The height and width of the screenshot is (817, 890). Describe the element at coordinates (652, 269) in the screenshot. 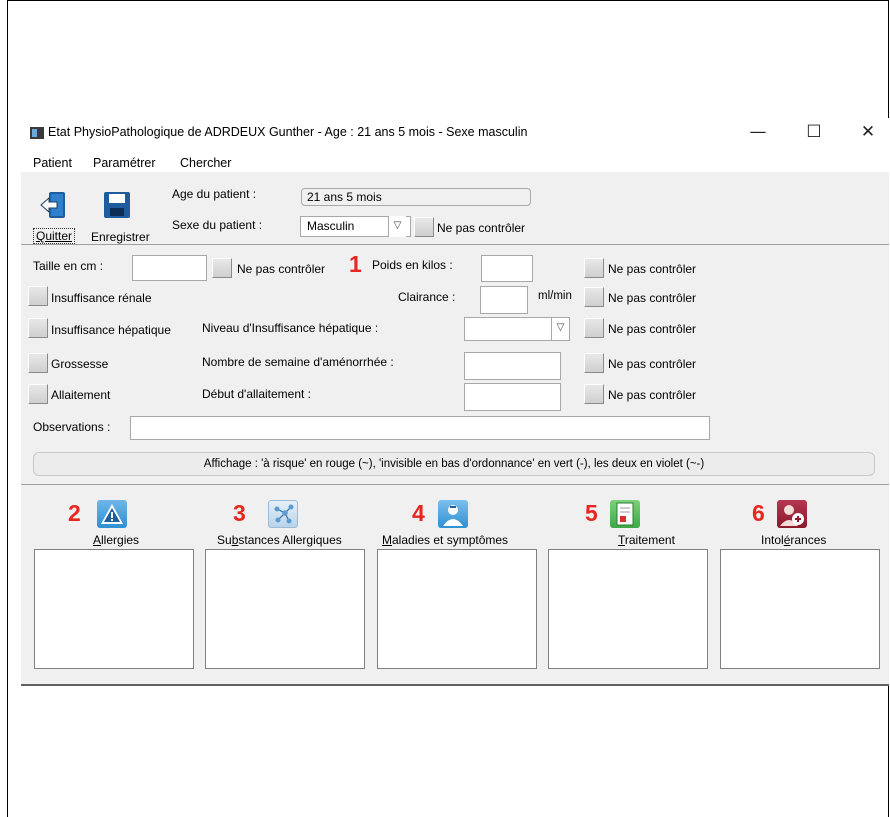

I see `weight-no-check-label: Ne pas contrôler` at that location.